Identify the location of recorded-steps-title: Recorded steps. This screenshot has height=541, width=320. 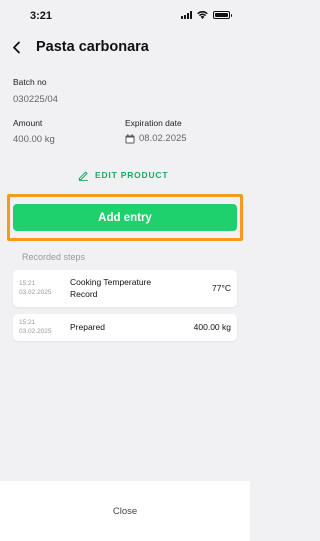
(54, 257).